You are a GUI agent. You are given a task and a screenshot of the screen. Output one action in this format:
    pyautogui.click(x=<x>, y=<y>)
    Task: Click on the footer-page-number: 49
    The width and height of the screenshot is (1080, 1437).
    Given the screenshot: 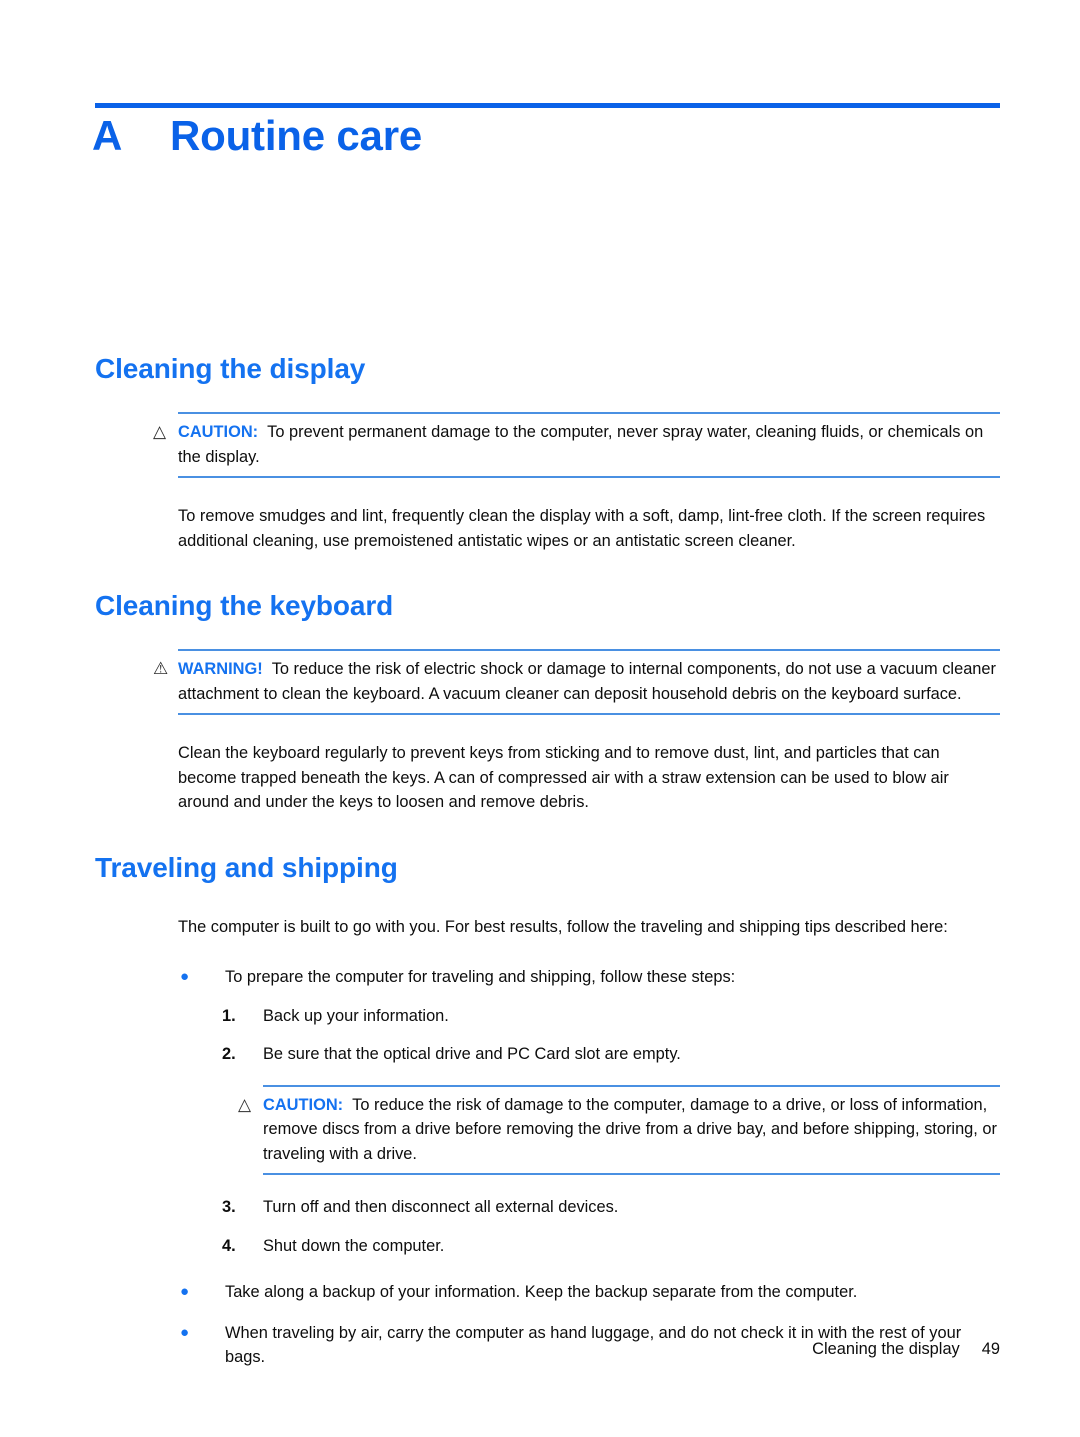 What is the action you would take?
    pyautogui.click(x=990, y=1349)
    